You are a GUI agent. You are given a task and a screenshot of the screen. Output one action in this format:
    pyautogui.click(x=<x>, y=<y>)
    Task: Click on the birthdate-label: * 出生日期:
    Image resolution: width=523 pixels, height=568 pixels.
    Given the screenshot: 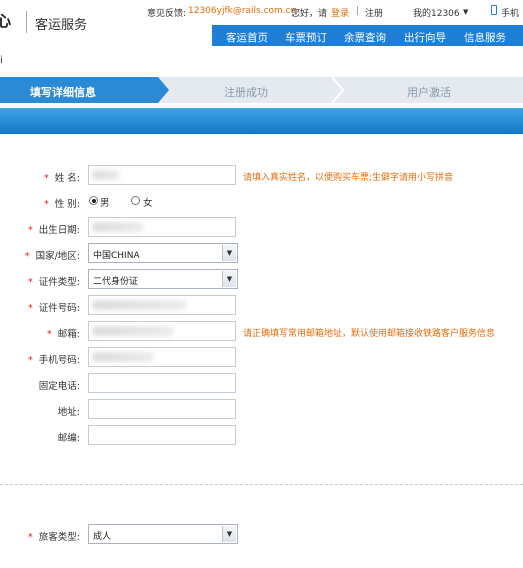 What is the action you would take?
    pyautogui.click(x=54, y=230)
    